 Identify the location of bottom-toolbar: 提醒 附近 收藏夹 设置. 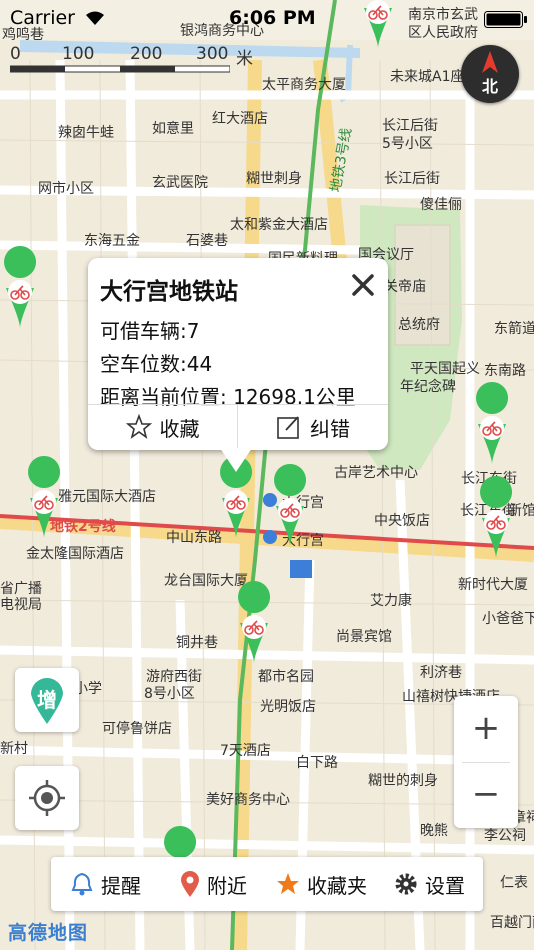
(267, 884).